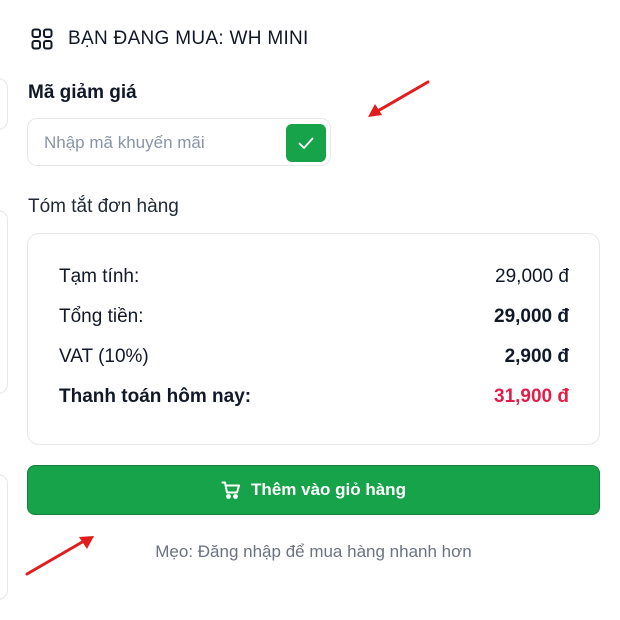 This screenshot has width=620, height=620. I want to click on summary-title: Tóm tắt đơn hàng, so click(103, 206).